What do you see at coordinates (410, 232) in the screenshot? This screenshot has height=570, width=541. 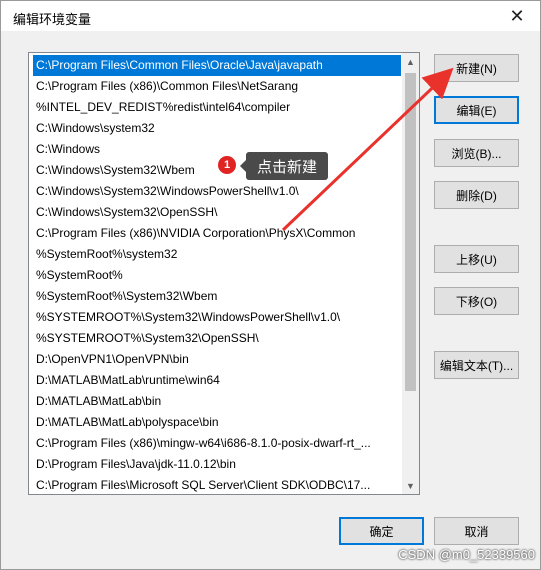 I see `scroll-thumb` at bounding box center [410, 232].